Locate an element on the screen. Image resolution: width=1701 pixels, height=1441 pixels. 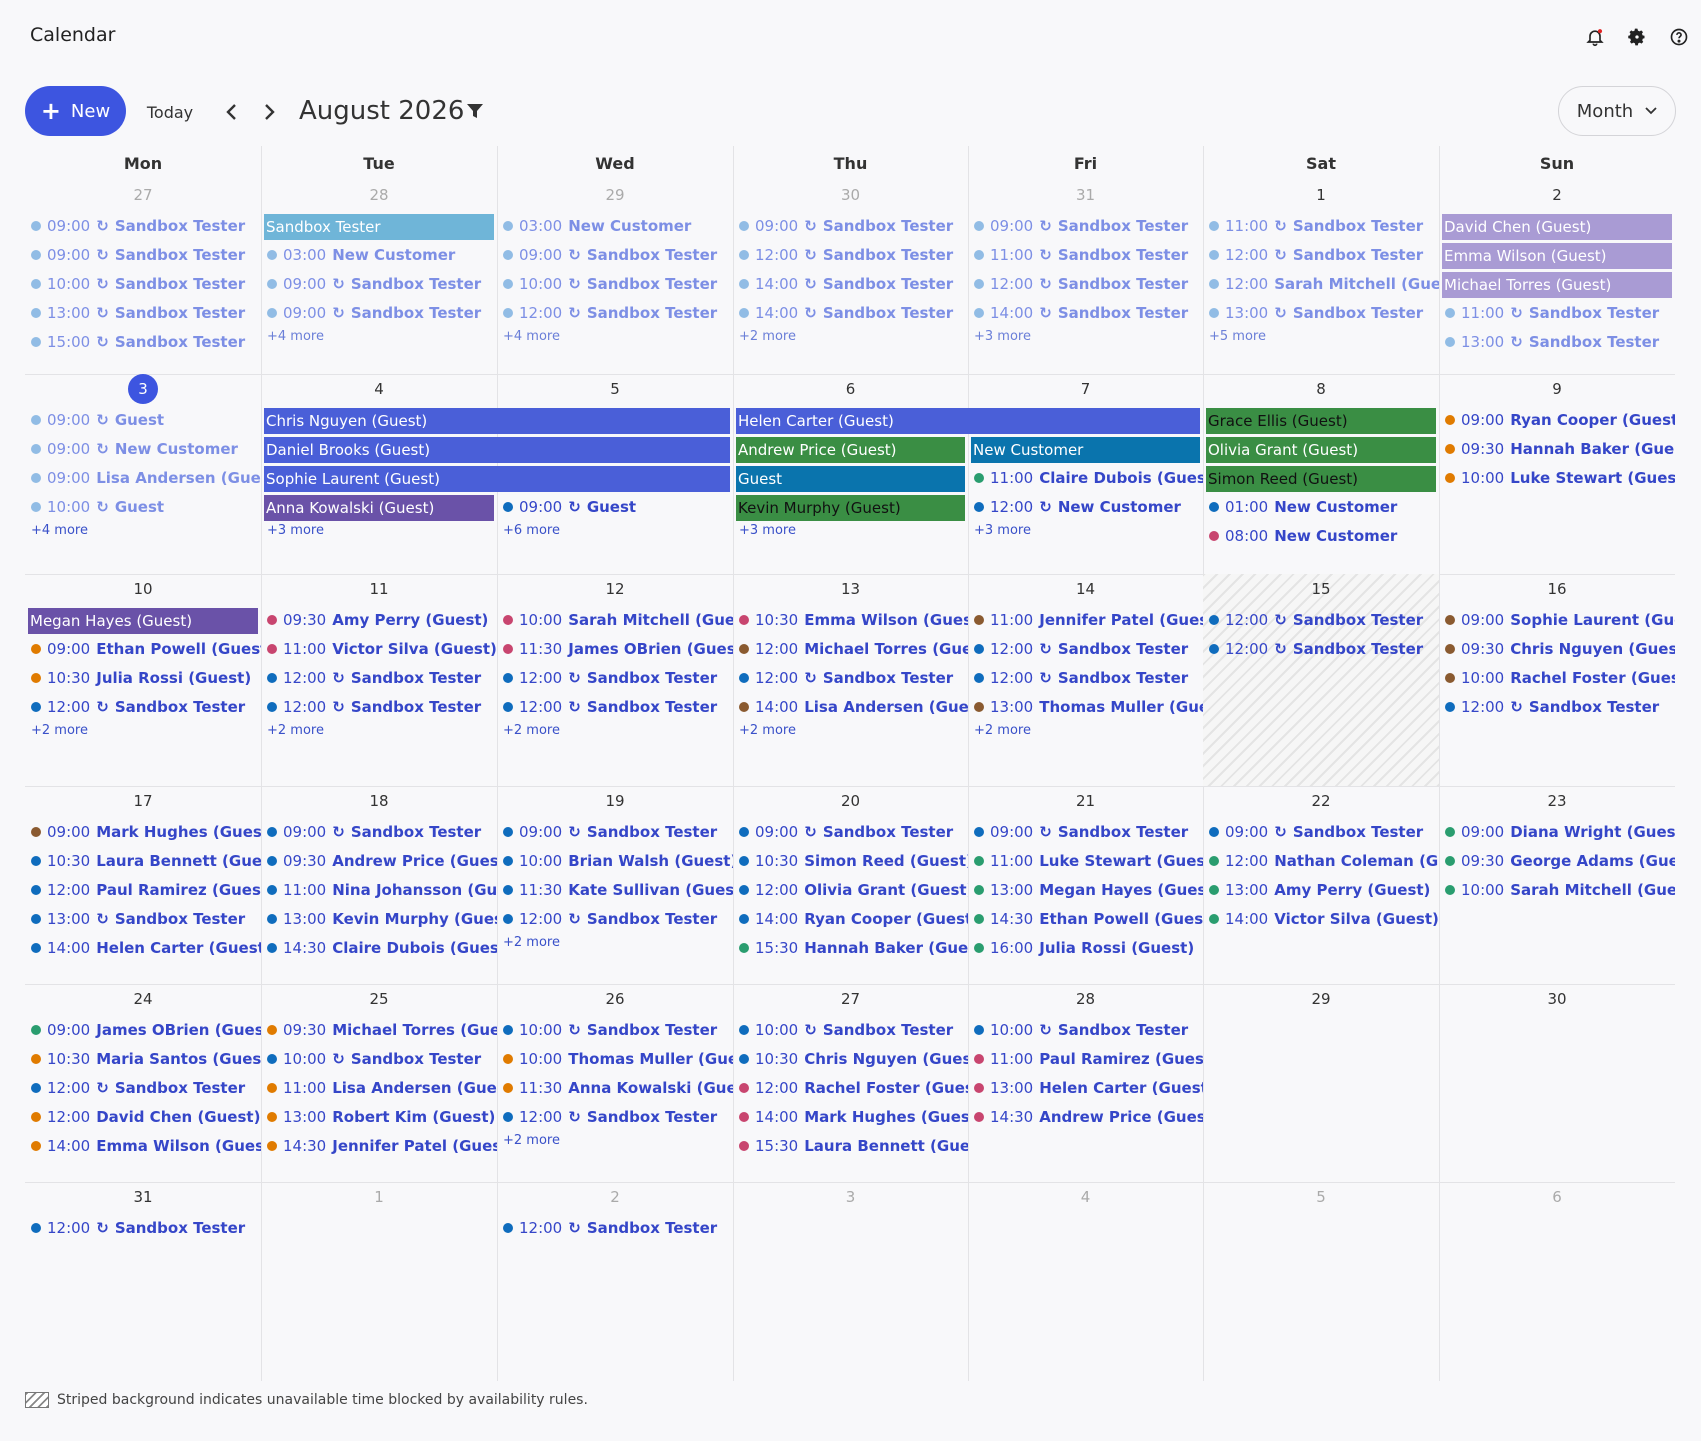
event-item: 14:30 Claire Dubois (Guest) is located at coordinates (382, 948).